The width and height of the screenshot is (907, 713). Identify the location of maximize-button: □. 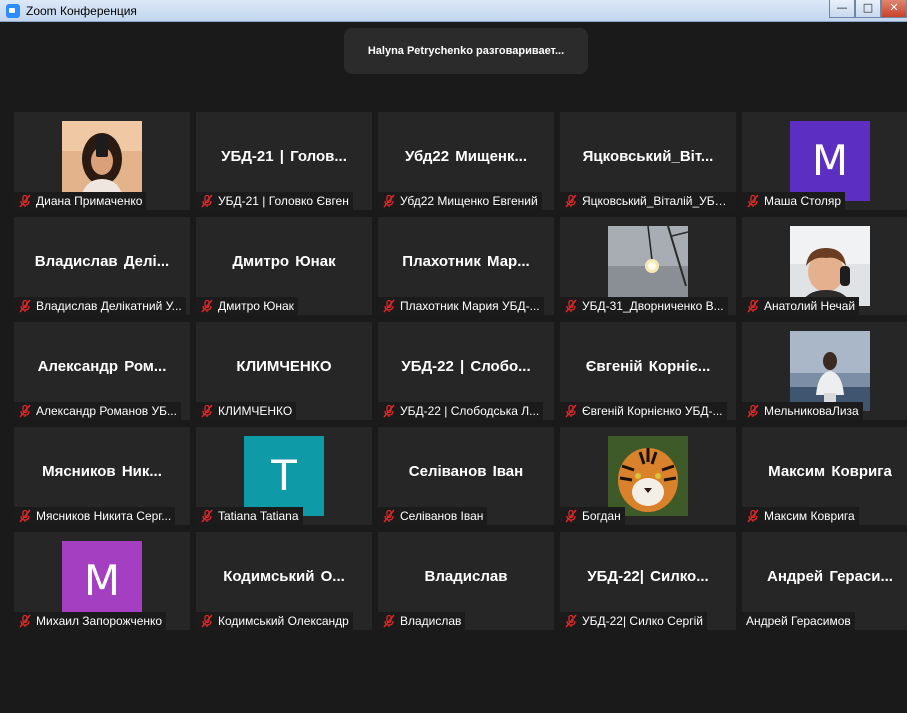
(868, 9).